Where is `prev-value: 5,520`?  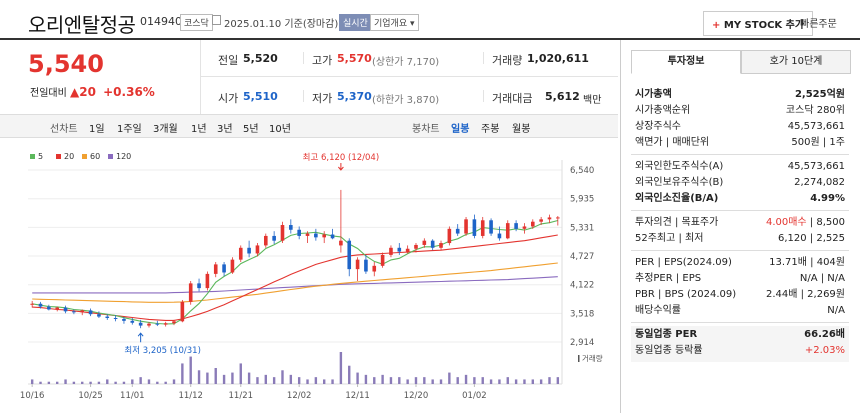 prev-value: 5,520 is located at coordinates (260, 58).